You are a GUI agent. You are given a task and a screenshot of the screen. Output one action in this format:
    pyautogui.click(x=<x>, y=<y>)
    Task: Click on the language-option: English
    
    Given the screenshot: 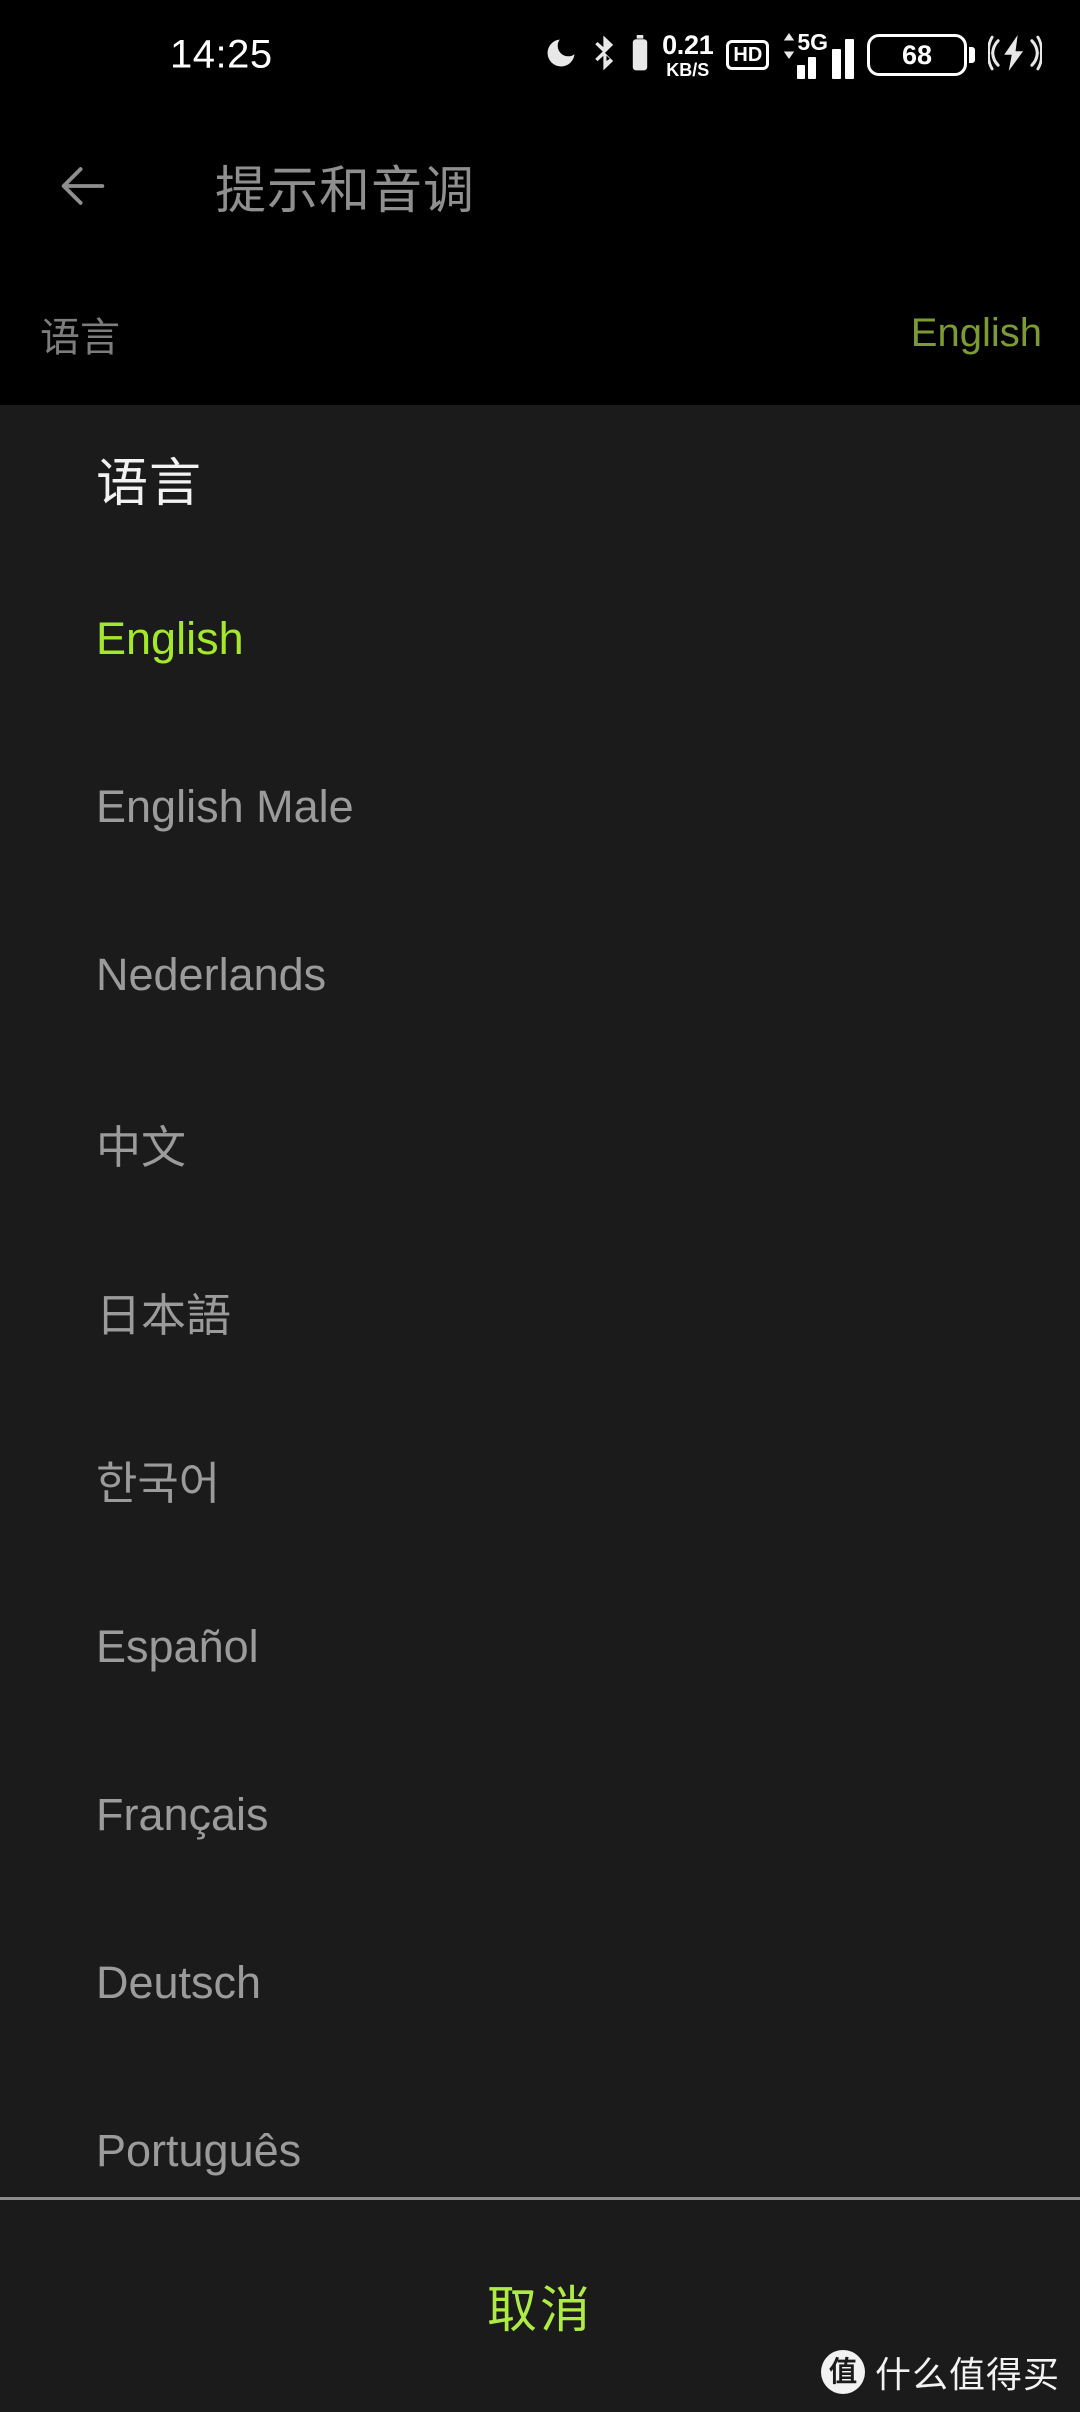 What is the action you would take?
    pyautogui.click(x=540, y=639)
    